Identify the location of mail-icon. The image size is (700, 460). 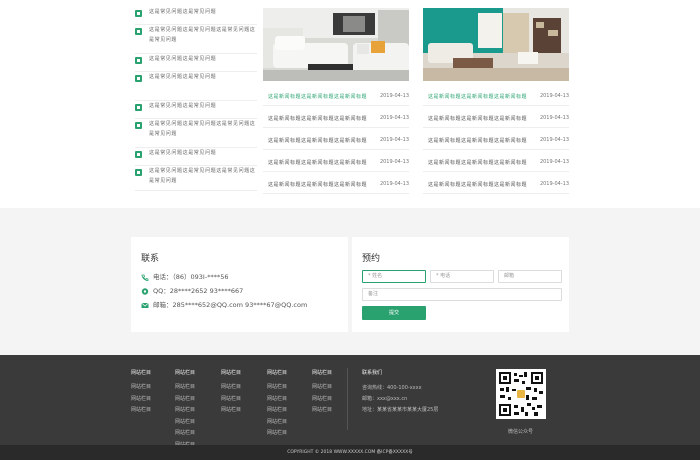
(145, 305).